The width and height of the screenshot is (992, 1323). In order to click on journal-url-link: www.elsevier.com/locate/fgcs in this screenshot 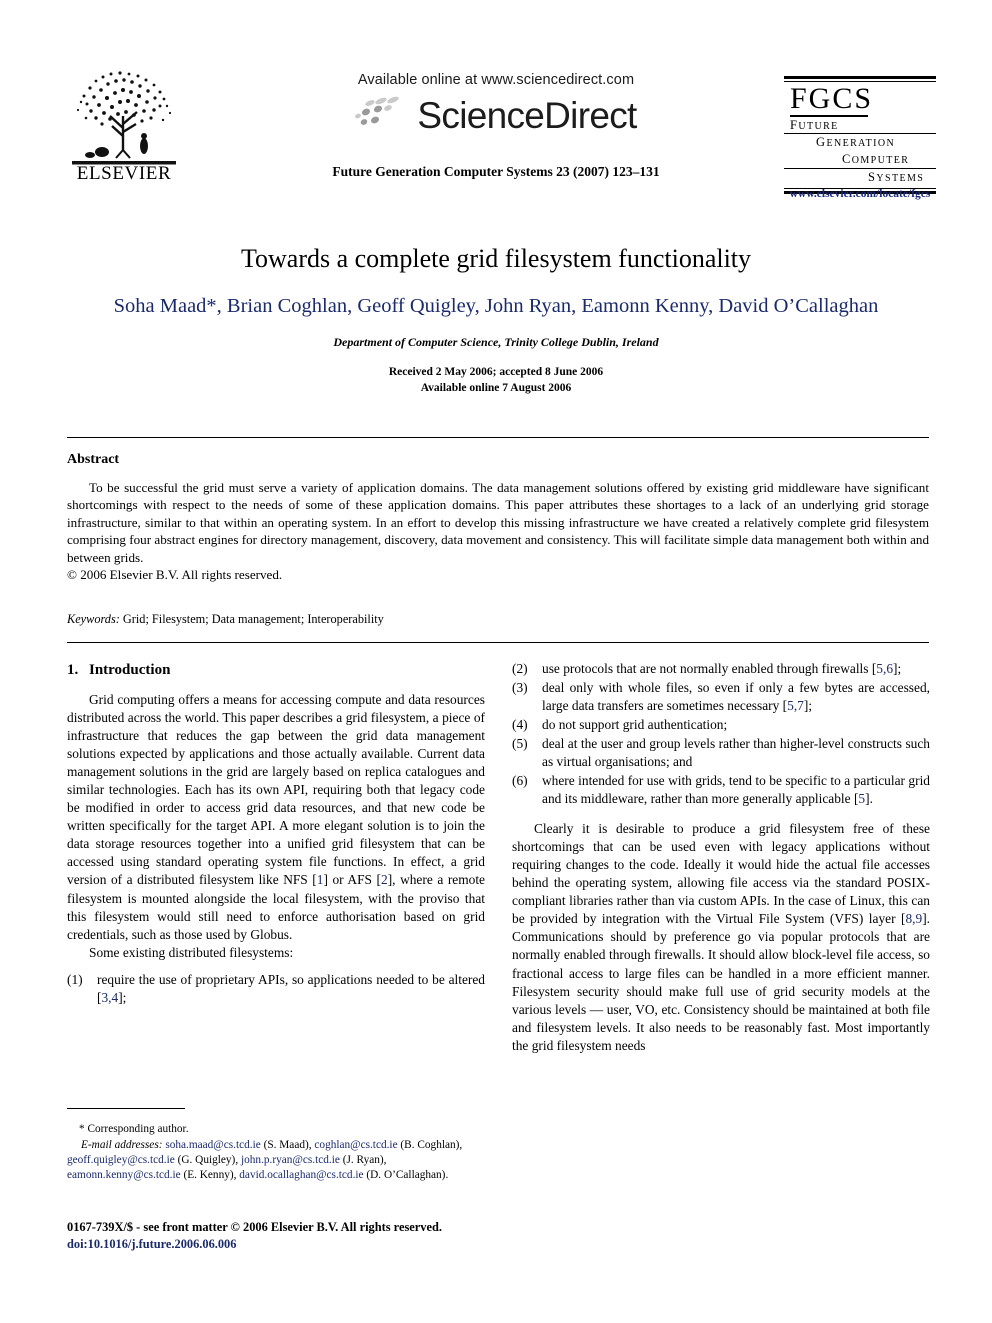, I will do `click(860, 194)`.